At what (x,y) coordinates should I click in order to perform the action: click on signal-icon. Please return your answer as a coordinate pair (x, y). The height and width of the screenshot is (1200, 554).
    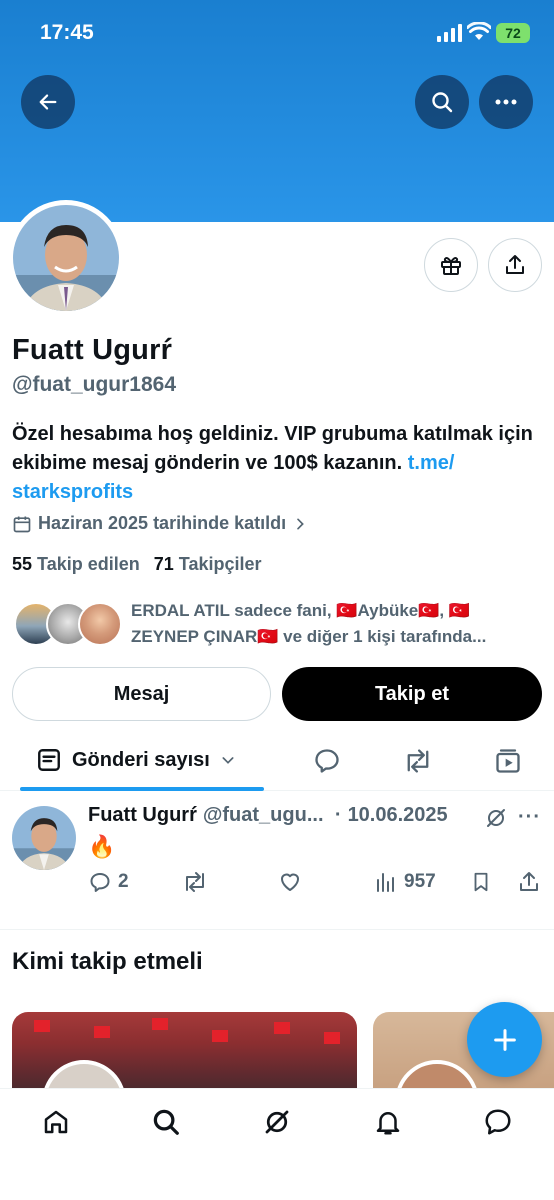
    Looking at the image, I should click on (449, 33).